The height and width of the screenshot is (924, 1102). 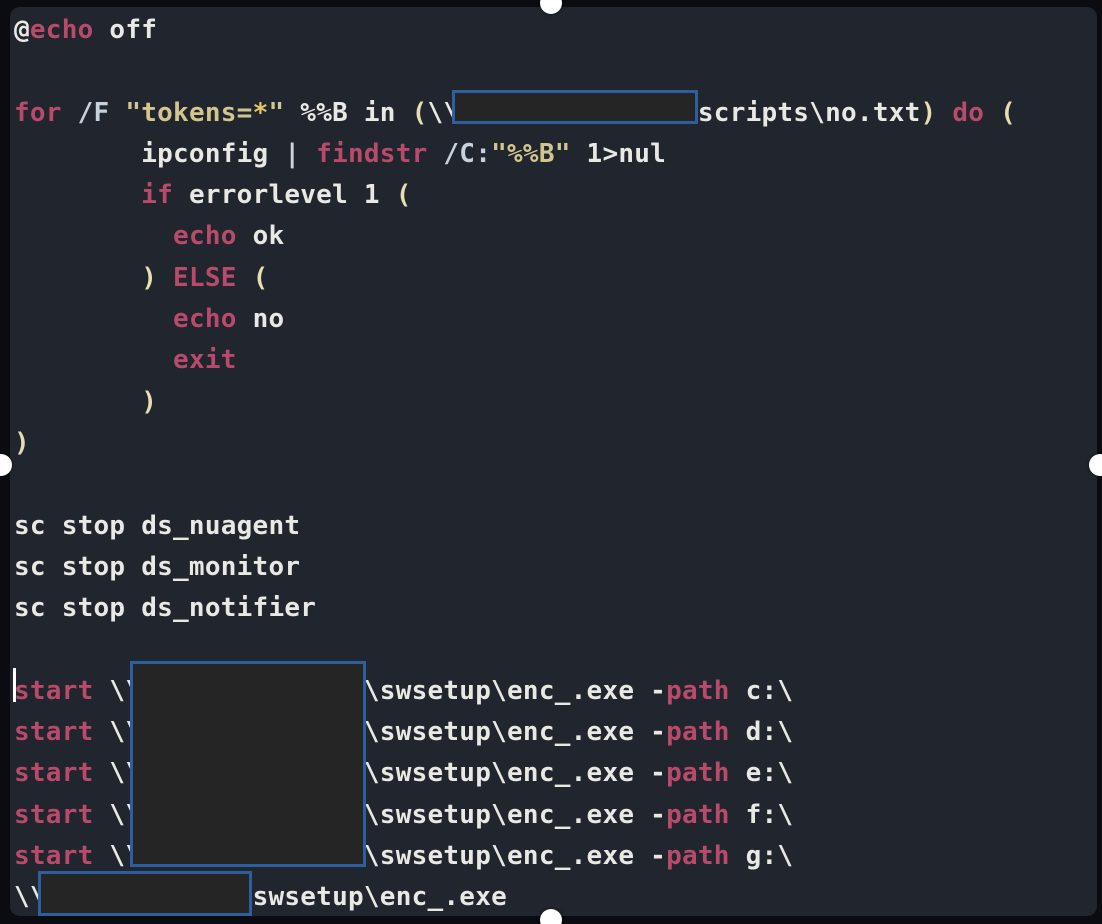 What do you see at coordinates (531, 153) in the screenshot?
I see `code-token: "%%B"` at bounding box center [531, 153].